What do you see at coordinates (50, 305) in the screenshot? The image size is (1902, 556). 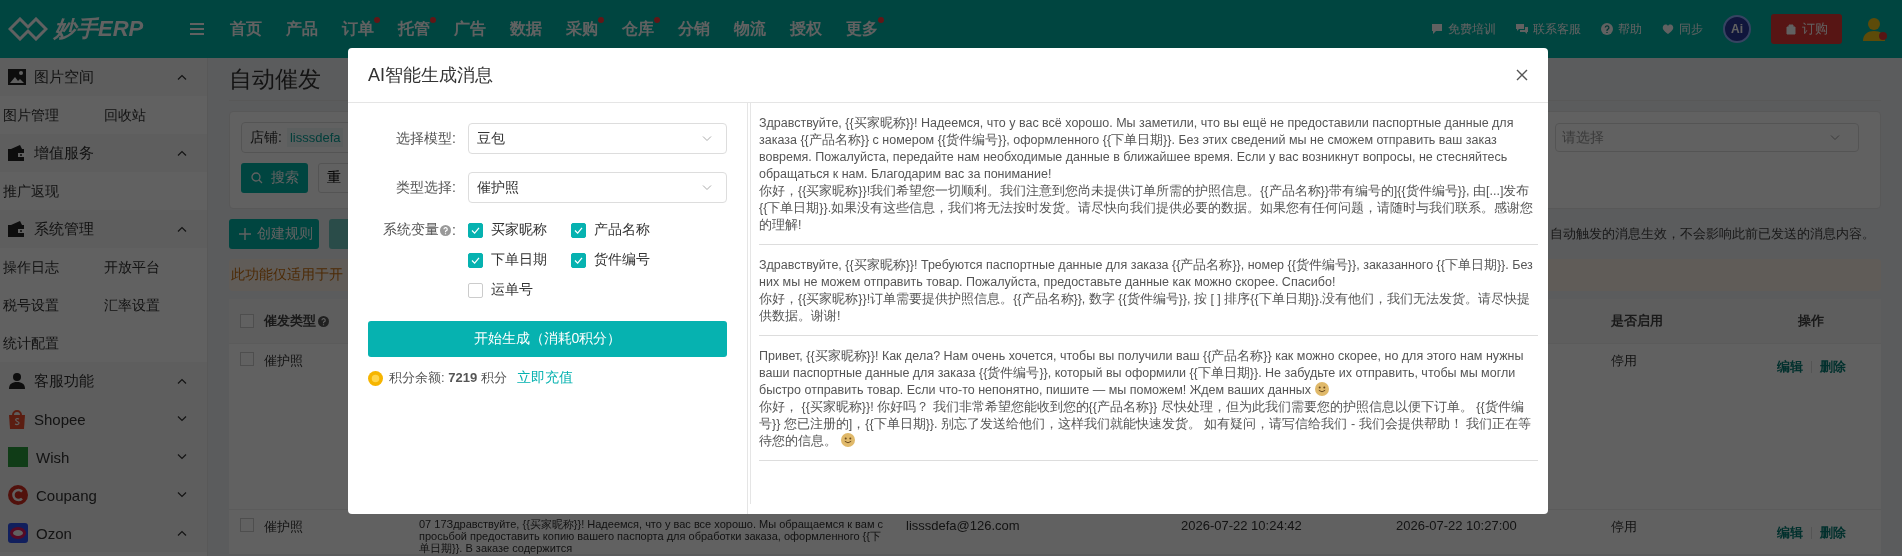 I see `sidebar-item: 税号设置` at bounding box center [50, 305].